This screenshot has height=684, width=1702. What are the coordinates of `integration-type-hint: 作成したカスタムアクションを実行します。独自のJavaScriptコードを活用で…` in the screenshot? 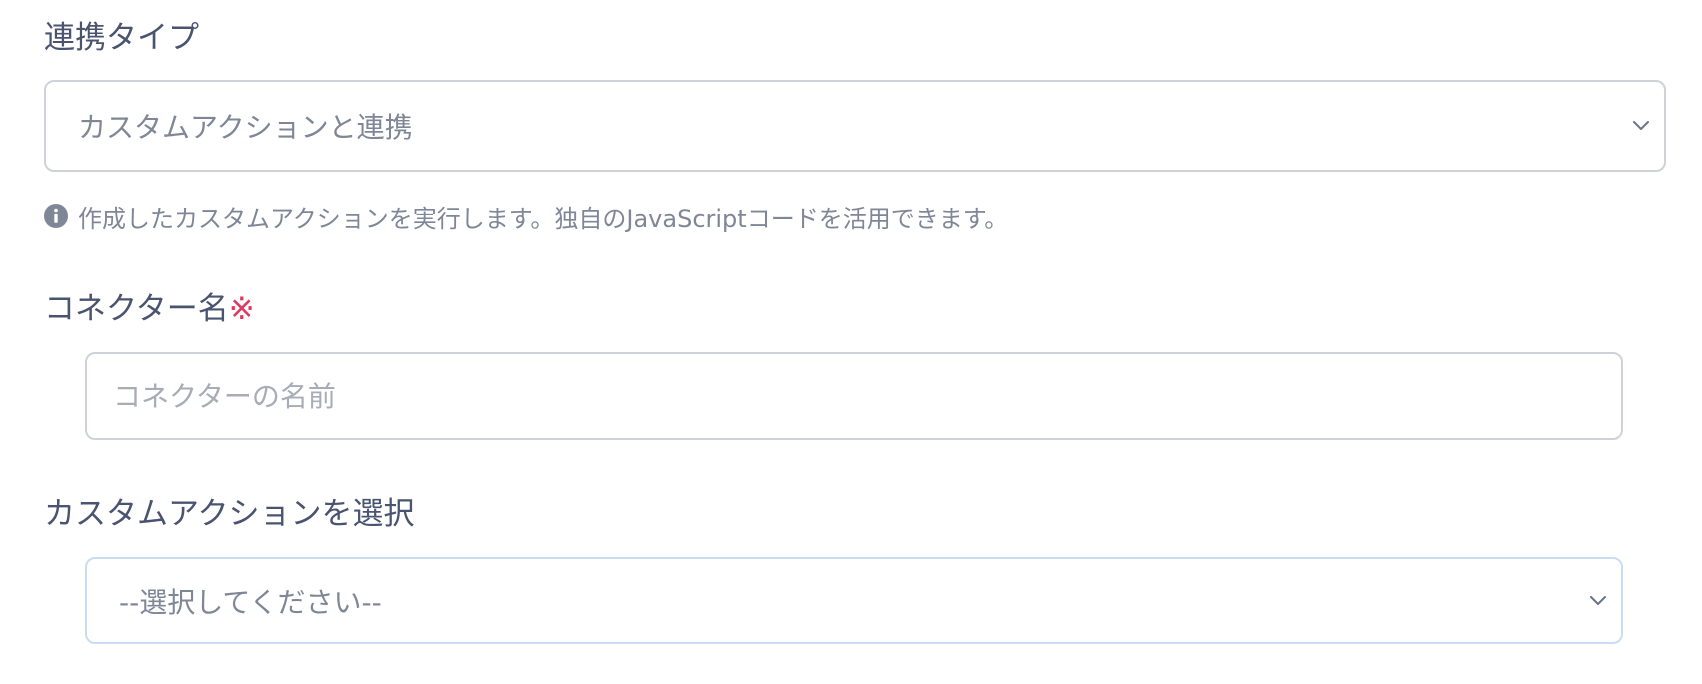 It's located at (526, 216).